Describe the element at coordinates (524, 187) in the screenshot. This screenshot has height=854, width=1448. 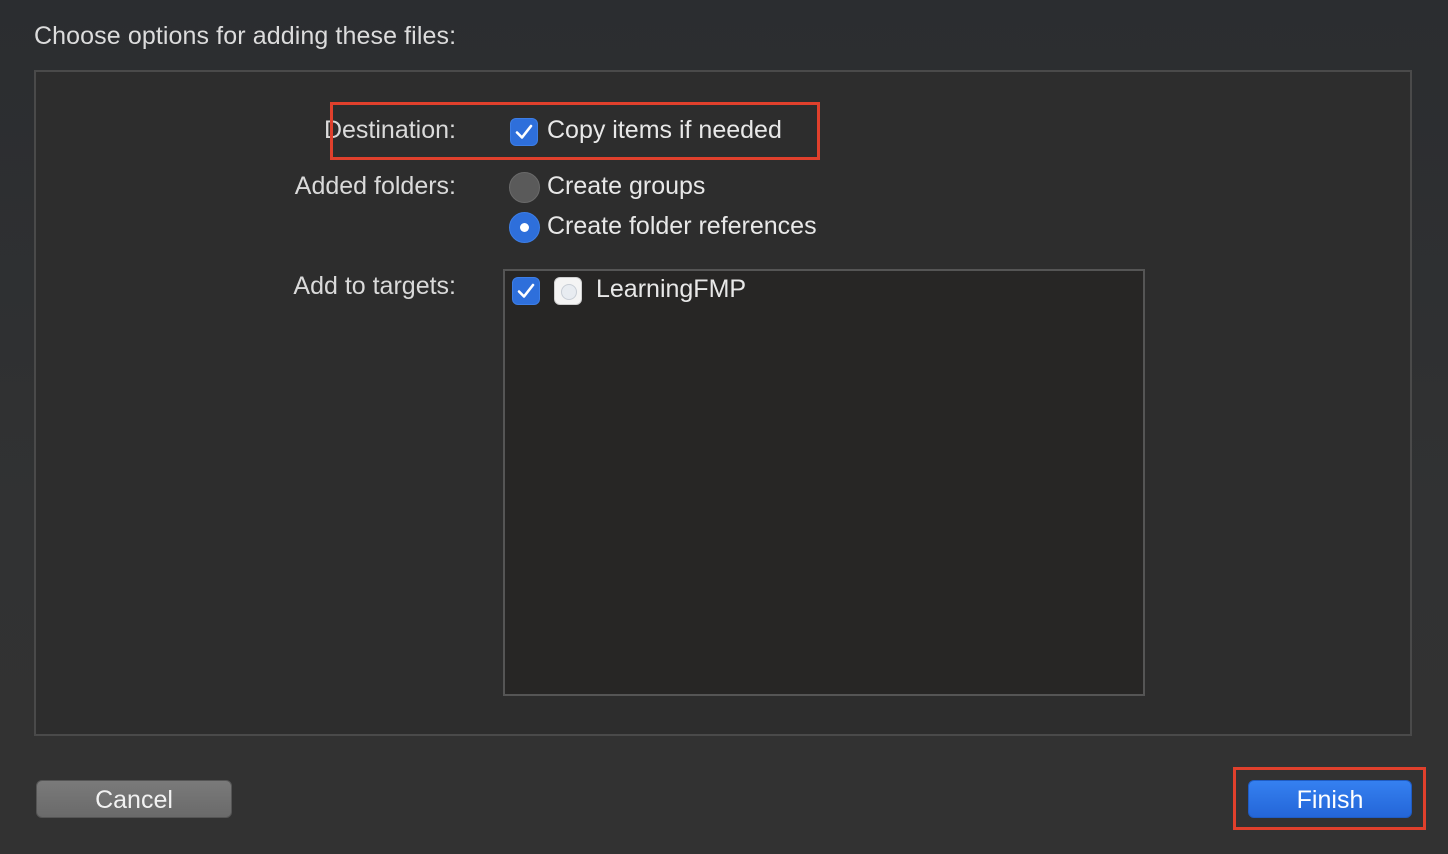
I see `create-groups-radio` at that location.